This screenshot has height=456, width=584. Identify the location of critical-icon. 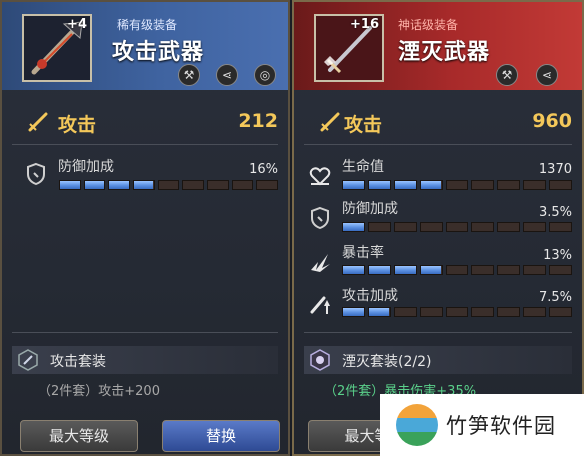
(320, 263).